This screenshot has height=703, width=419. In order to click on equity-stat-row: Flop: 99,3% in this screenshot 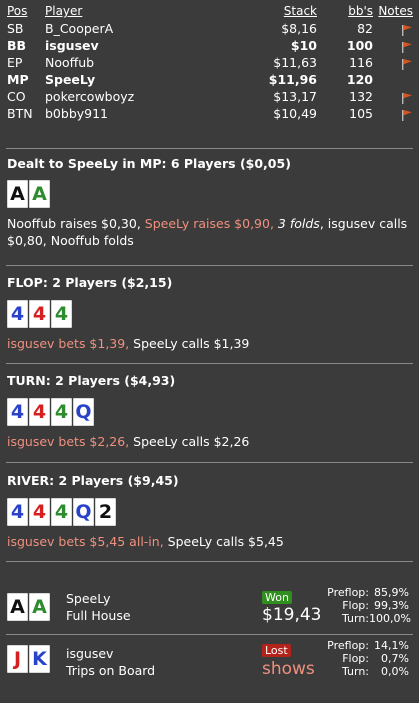, I will do `click(362, 605)`.